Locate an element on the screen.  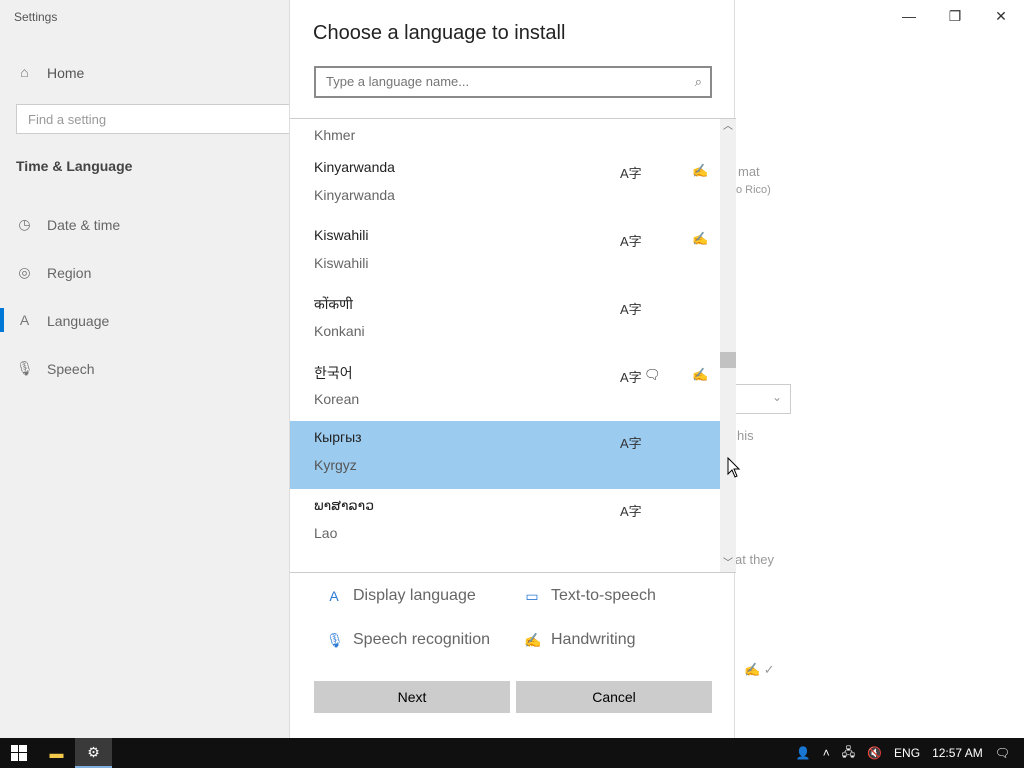
nav-home: ⌂ Home is located at coordinates (50, 72).